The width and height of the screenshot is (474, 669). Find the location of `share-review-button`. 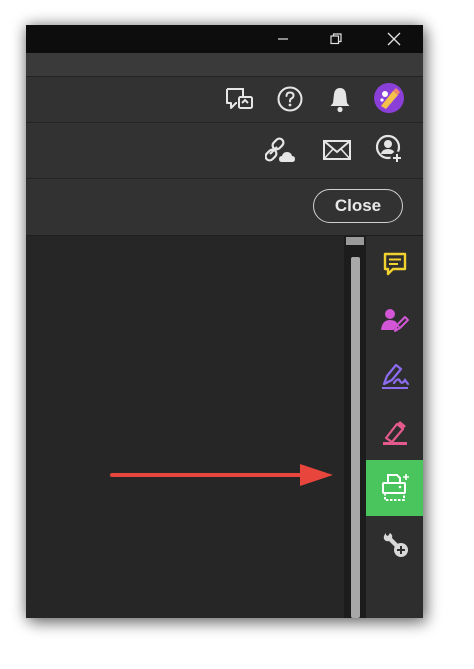

share-review-button is located at coordinates (240, 99).